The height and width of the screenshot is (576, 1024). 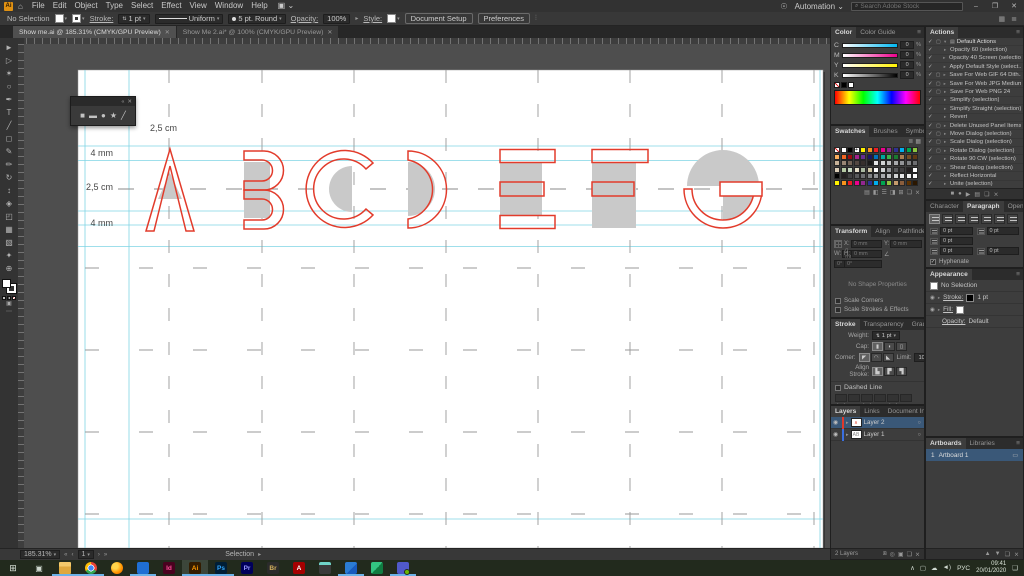 What do you see at coordinates (65, 555) in the screenshot?
I see `first-artboard-icon: «` at bounding box center [65, 555].